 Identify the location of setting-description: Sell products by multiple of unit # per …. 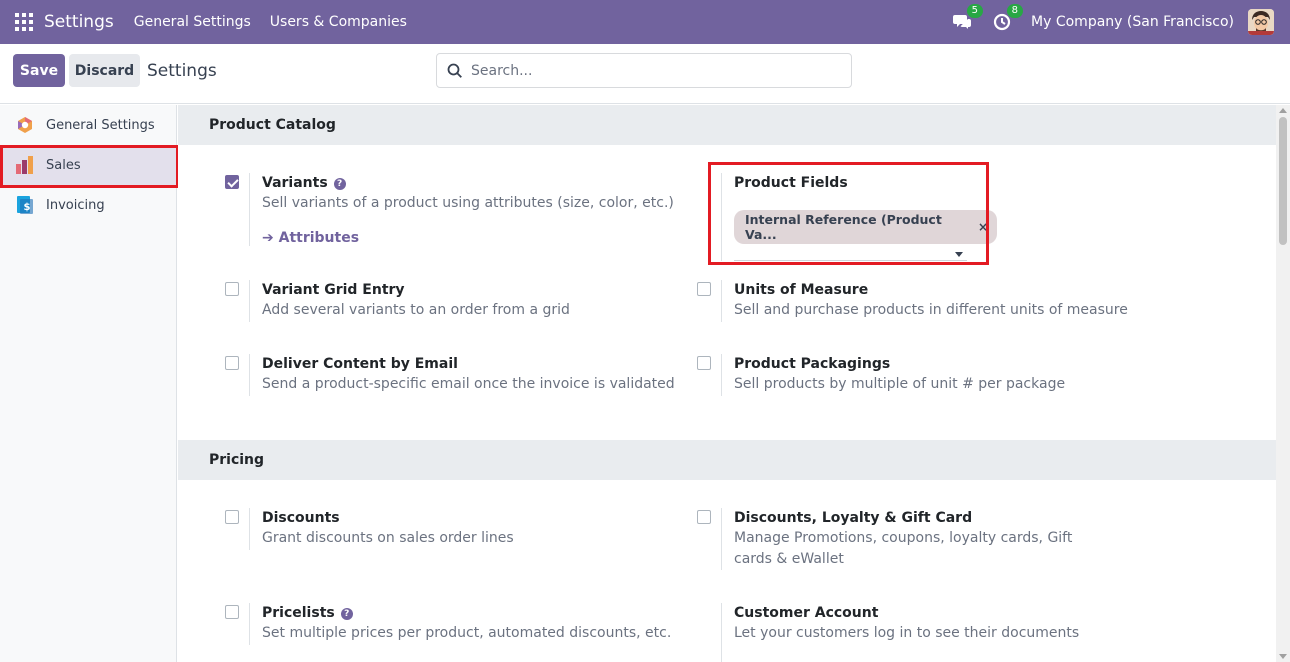
(900, 384).